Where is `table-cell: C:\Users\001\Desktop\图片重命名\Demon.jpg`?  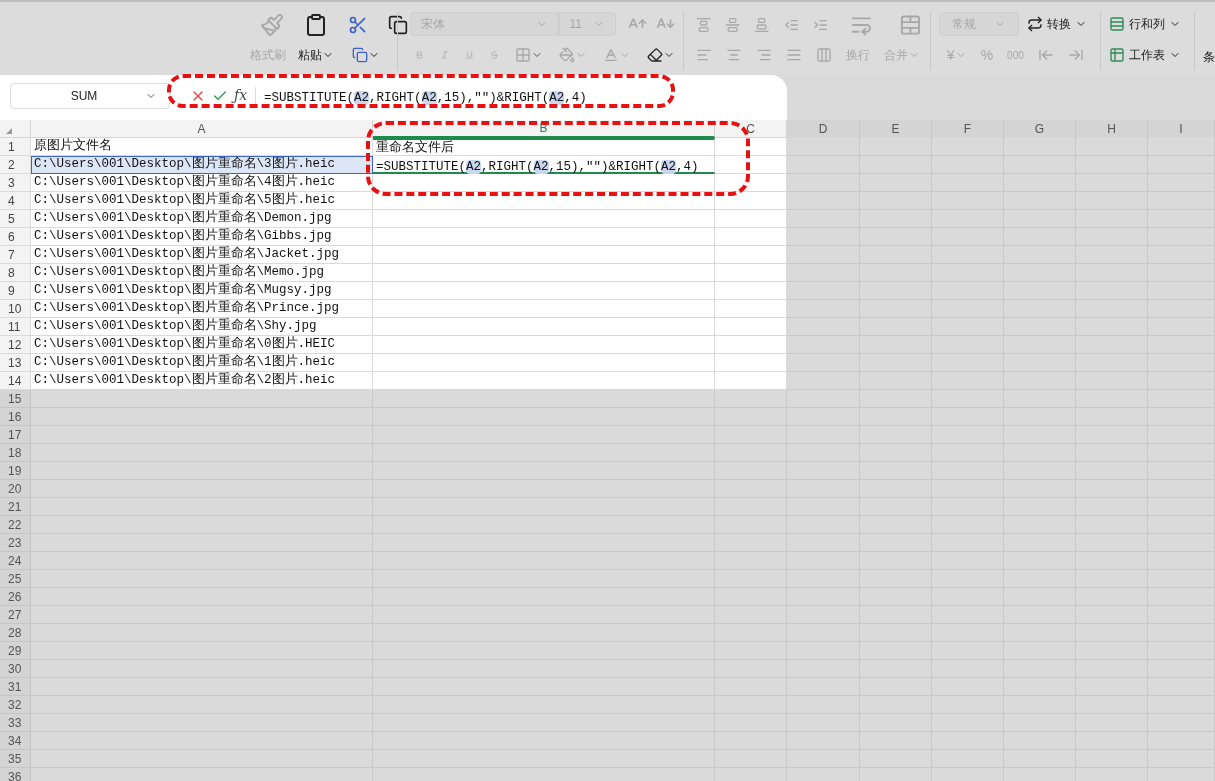
table-cell: C:\Users\001\Desktop\图片重命名\Demon.jpg is located at coordinates (202, 219).